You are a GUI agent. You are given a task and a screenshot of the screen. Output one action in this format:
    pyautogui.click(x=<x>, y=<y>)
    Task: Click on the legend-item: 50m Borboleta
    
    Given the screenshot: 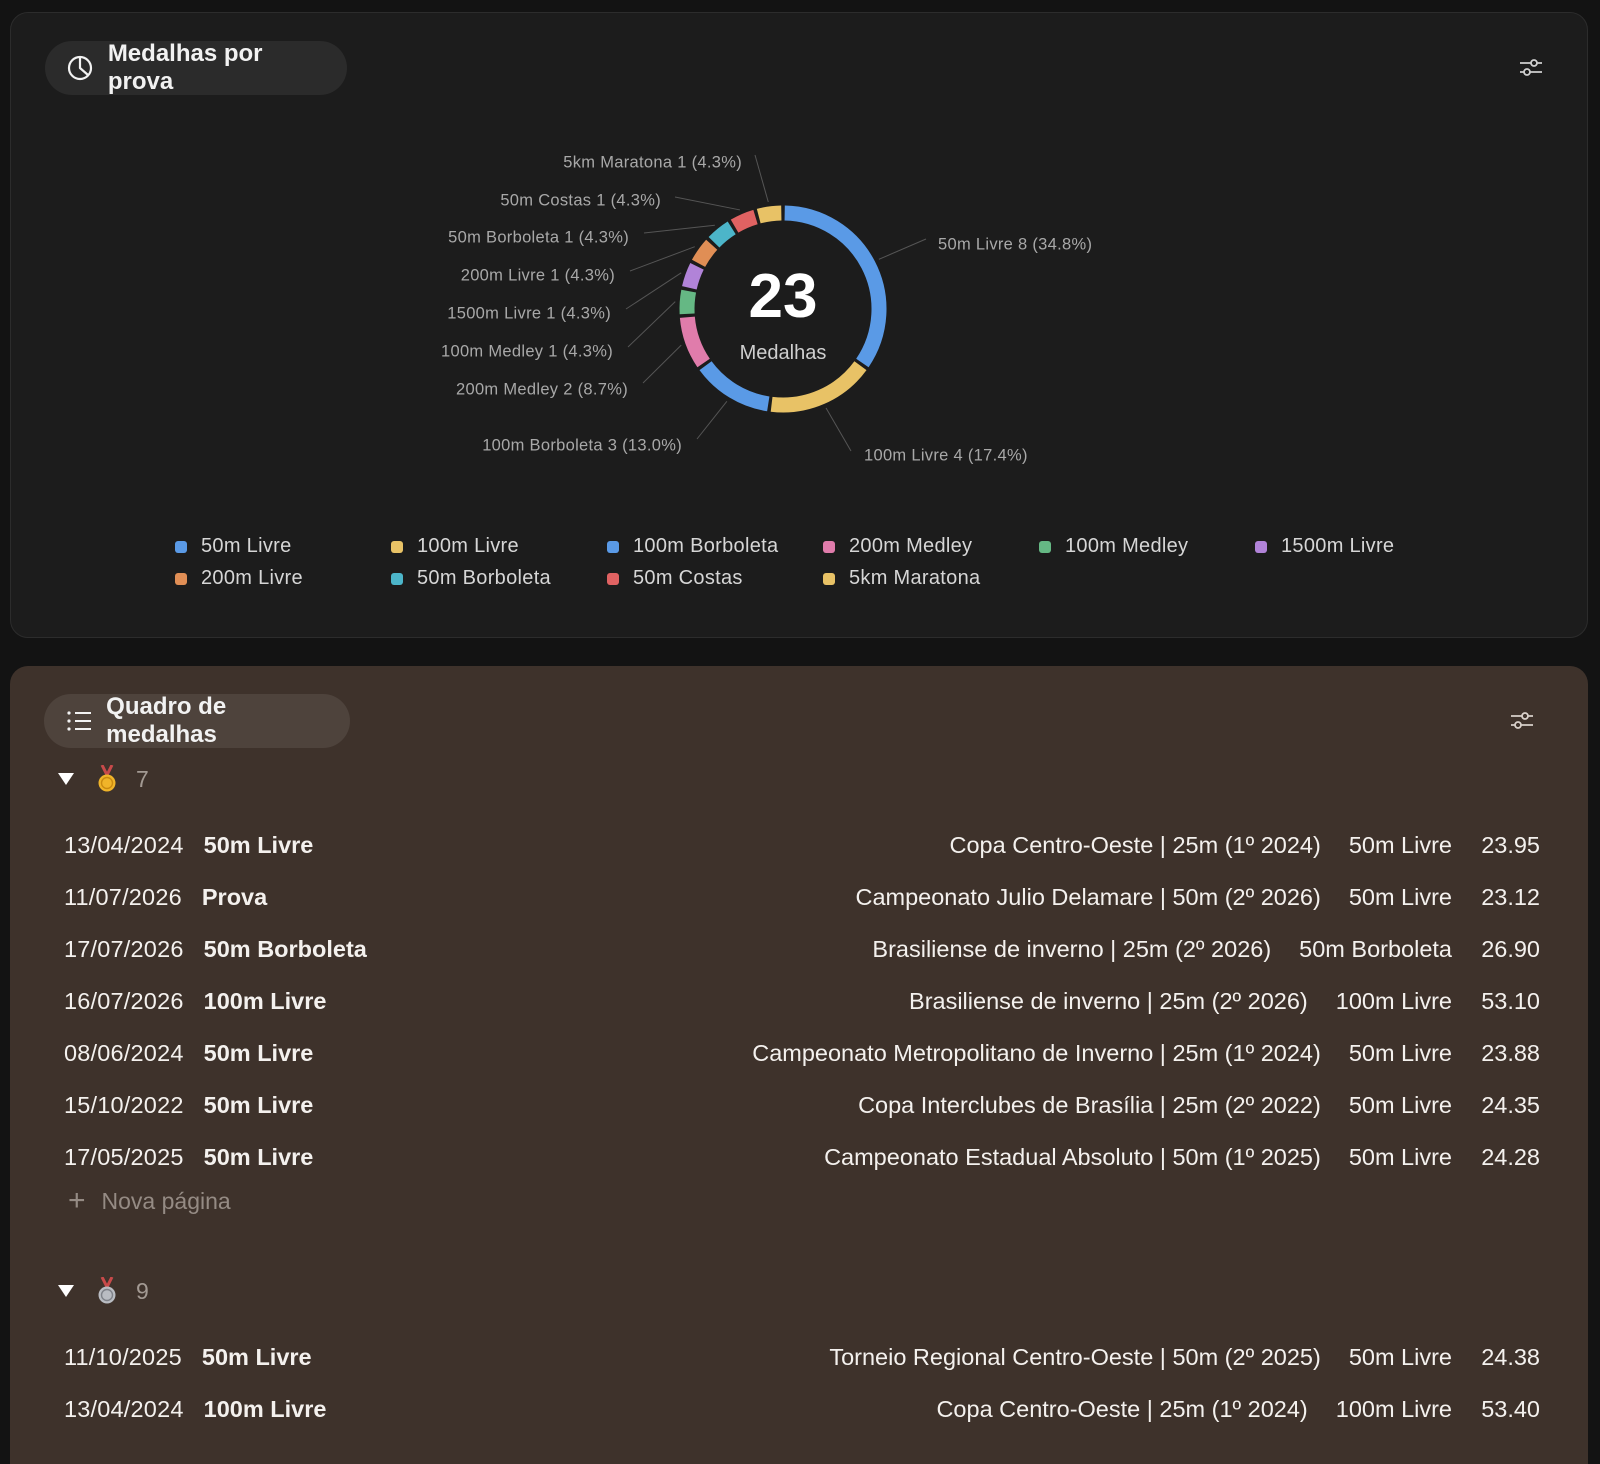 What is the action you would take?
    pyautogui.click(x=499, y=578)
    